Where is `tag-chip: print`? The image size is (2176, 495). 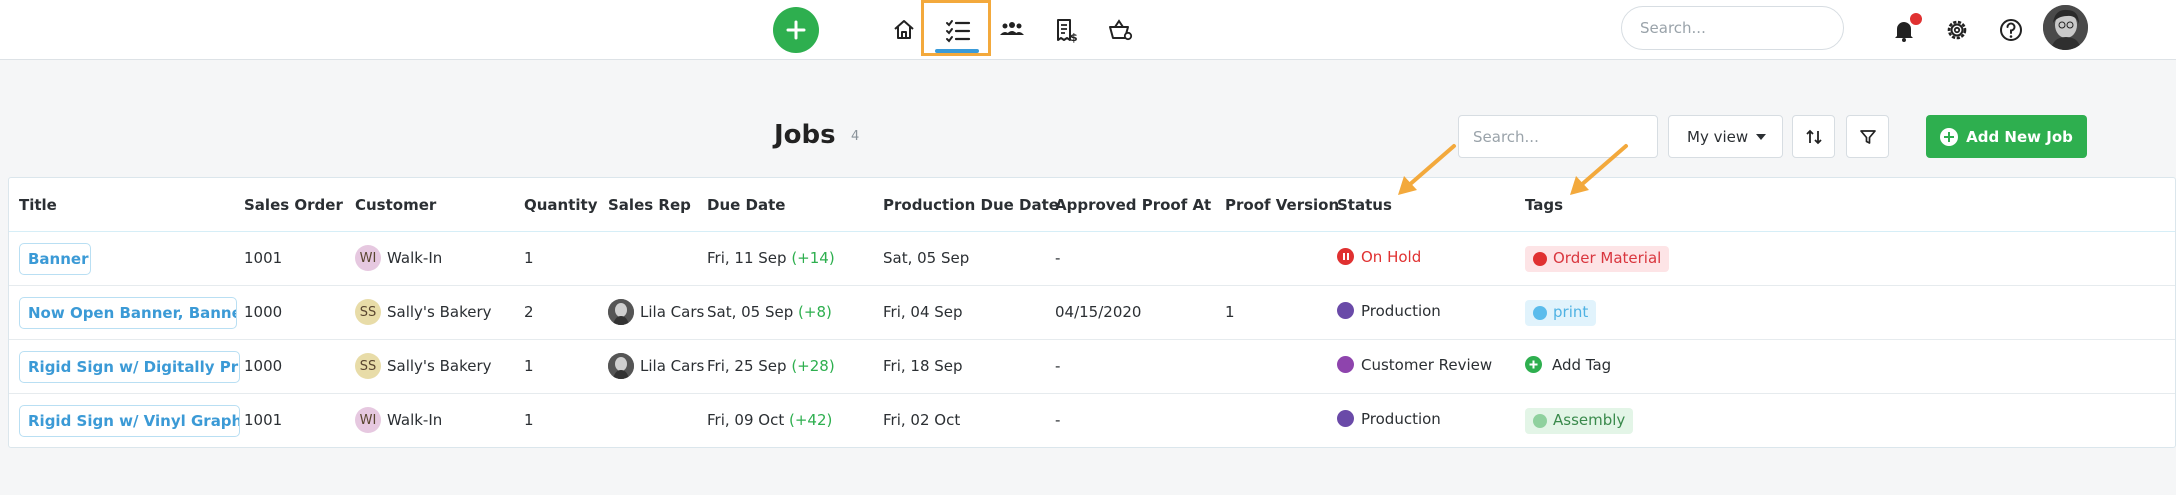 tag-chip: print is located at coordinates (1561, 313).